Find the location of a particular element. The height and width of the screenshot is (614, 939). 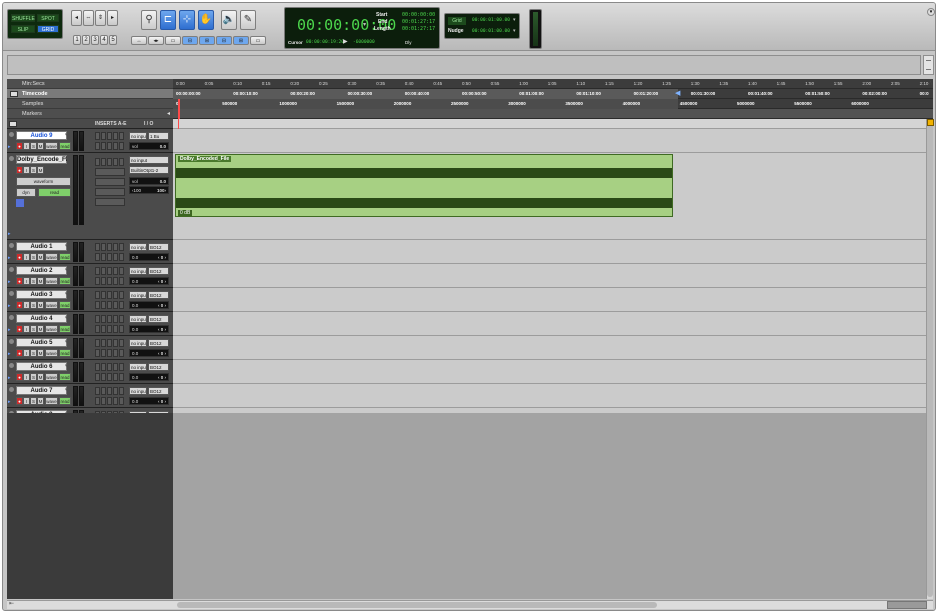

volume: vol 0.0 is located at coordinates (149, 181).